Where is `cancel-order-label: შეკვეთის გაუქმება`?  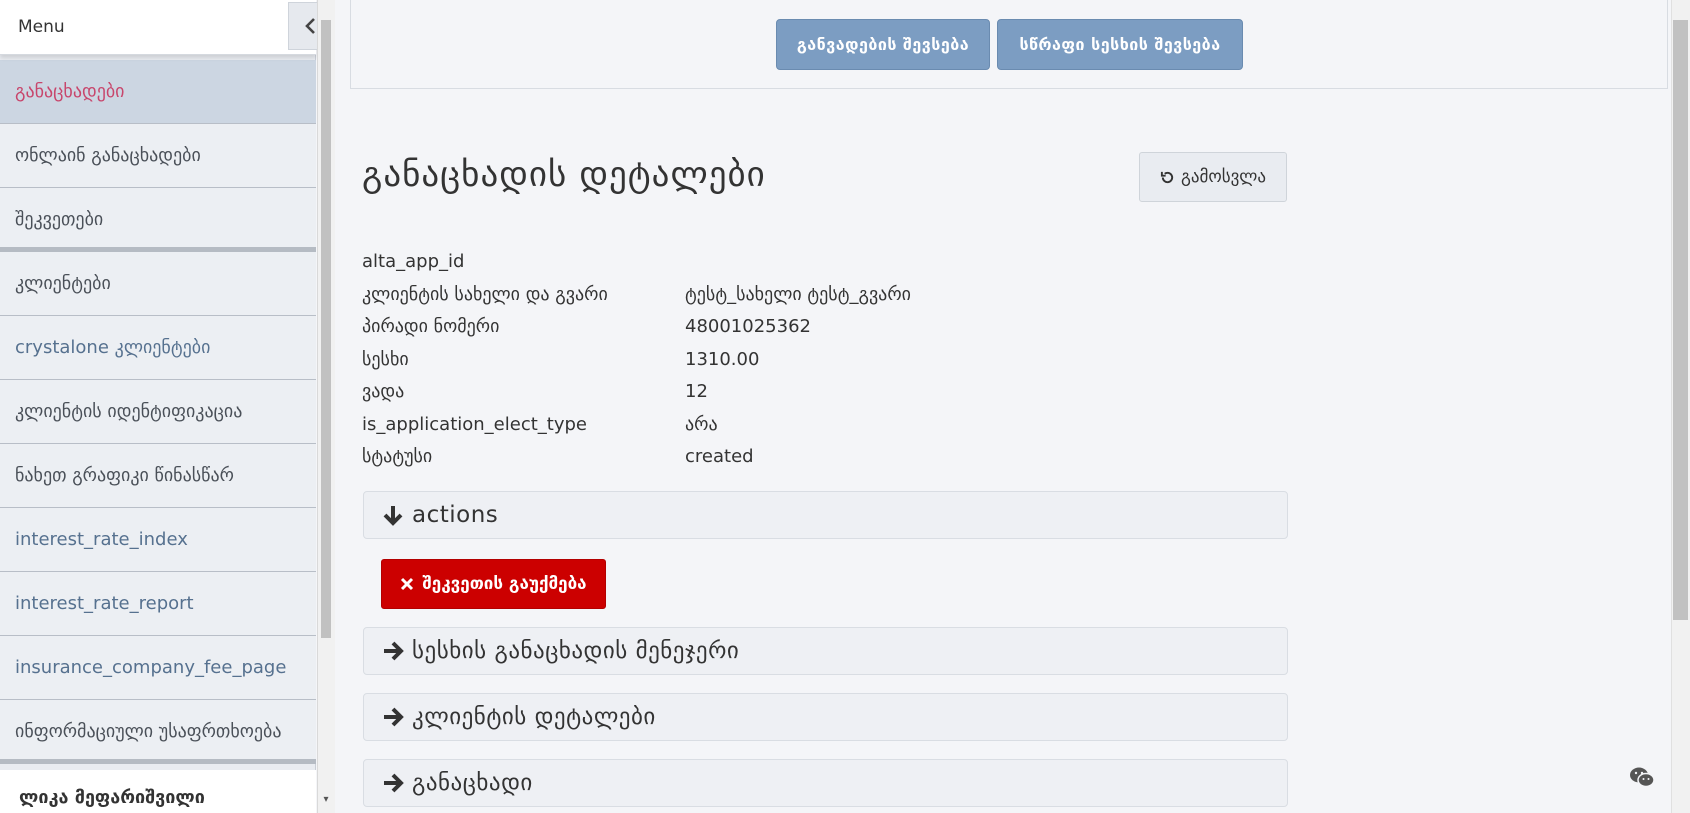
cancel-order-label: შეკვეთის გაუქმება is located at coordinates (504, 584).